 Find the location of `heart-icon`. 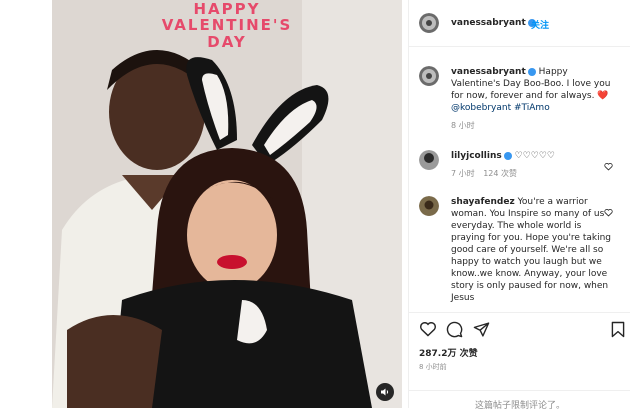

heart-icon is located at coordinates (428, 329).